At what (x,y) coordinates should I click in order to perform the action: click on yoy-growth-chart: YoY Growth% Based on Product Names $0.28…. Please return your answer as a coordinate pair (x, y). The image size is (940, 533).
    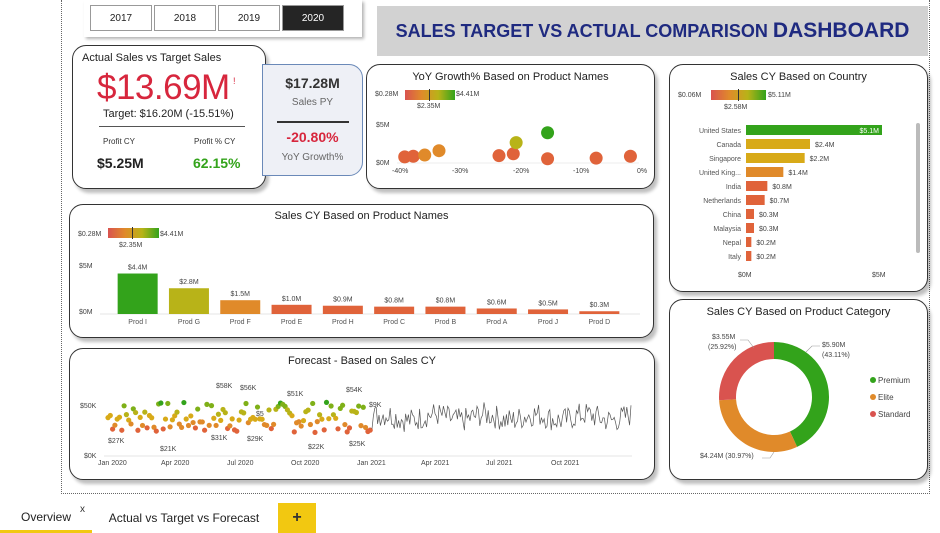
    Looking at the image, I should click on (510, 126).